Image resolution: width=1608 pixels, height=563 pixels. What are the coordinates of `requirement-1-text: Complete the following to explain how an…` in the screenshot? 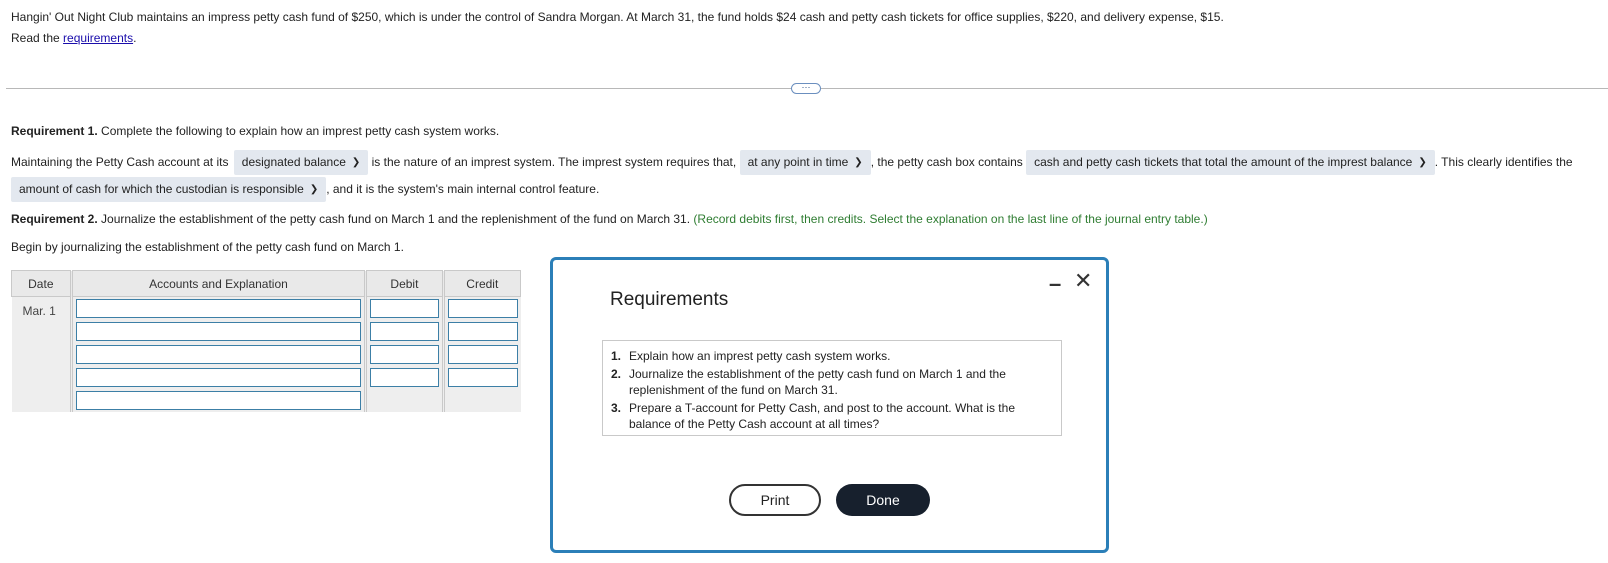 It's located at (298, 131).